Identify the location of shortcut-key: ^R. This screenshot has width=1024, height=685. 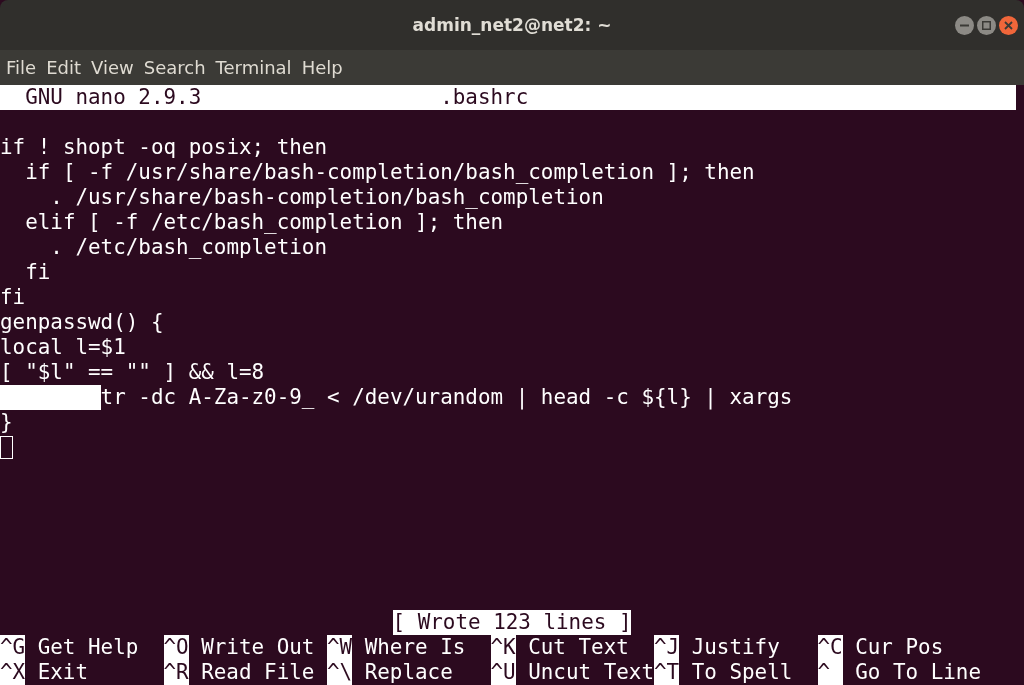
(176, 672).